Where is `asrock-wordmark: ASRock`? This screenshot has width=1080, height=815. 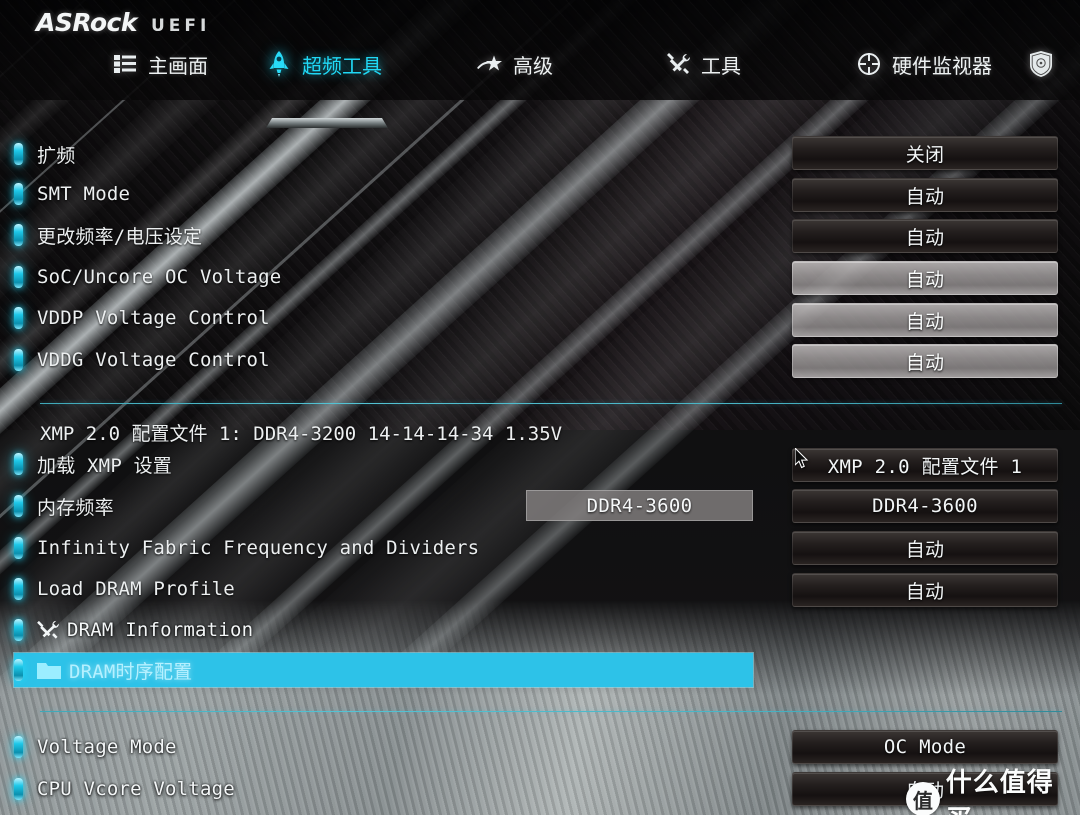 asrock-wordmark: ASRock is located at coordinates (86, 22).